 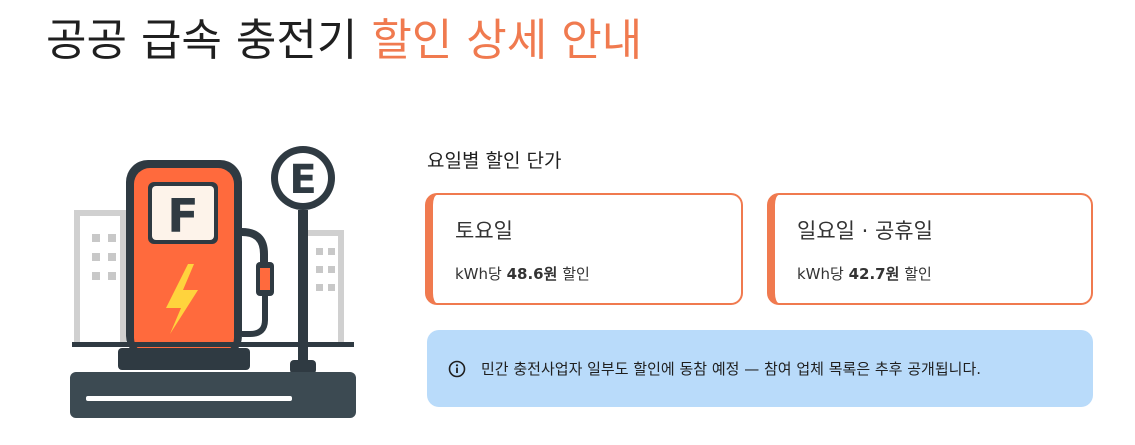 I want to click on page-title-accent: 할인 상세 안내, so click(x=507, y=40).